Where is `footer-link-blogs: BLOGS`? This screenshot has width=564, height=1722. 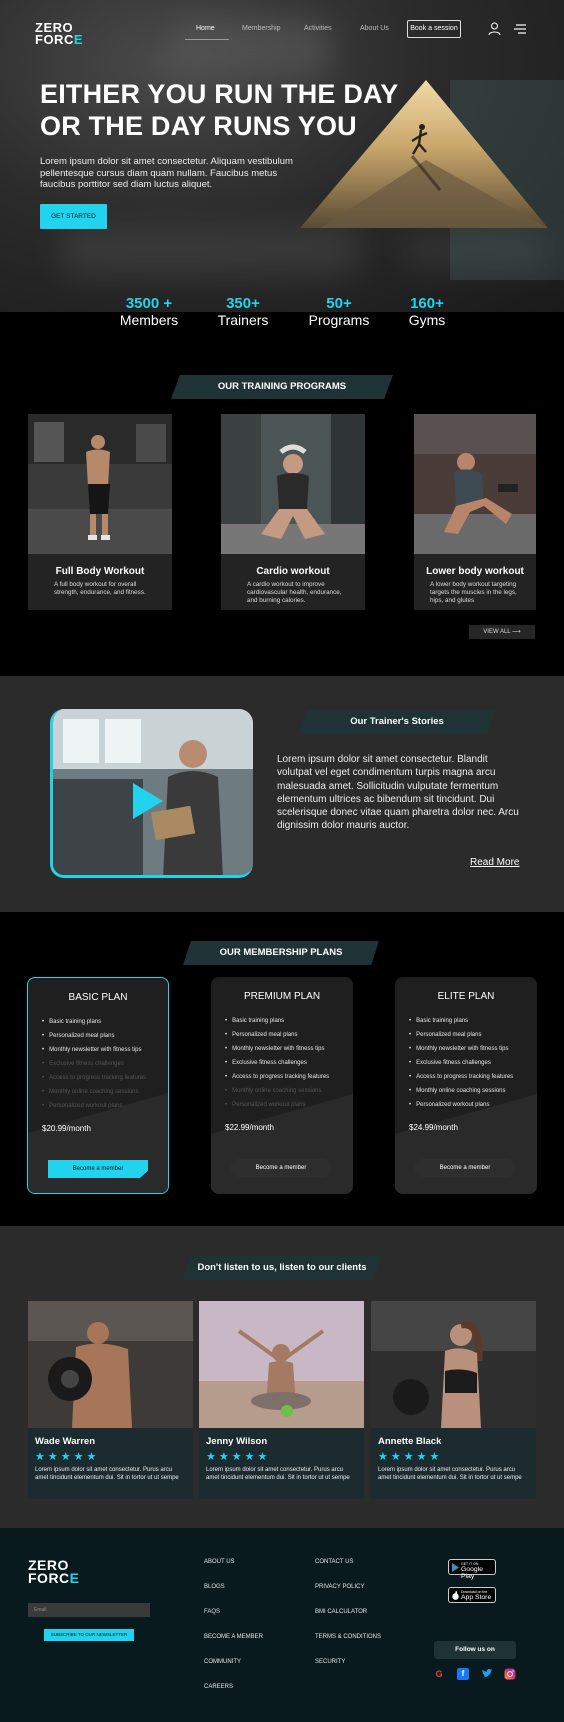
footer-link-blogs: BLOGS is located at coordinates (214, 1587).